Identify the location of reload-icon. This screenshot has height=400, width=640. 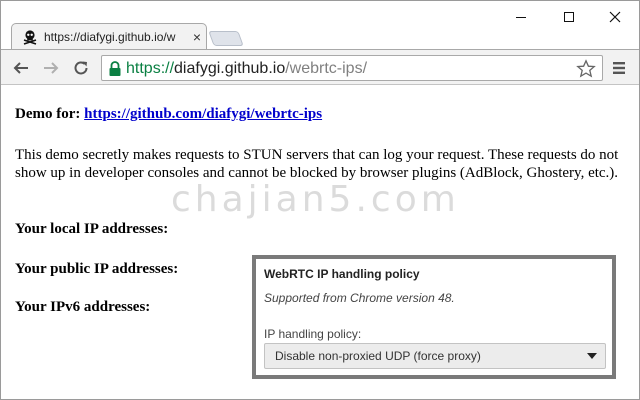
(81, 68).